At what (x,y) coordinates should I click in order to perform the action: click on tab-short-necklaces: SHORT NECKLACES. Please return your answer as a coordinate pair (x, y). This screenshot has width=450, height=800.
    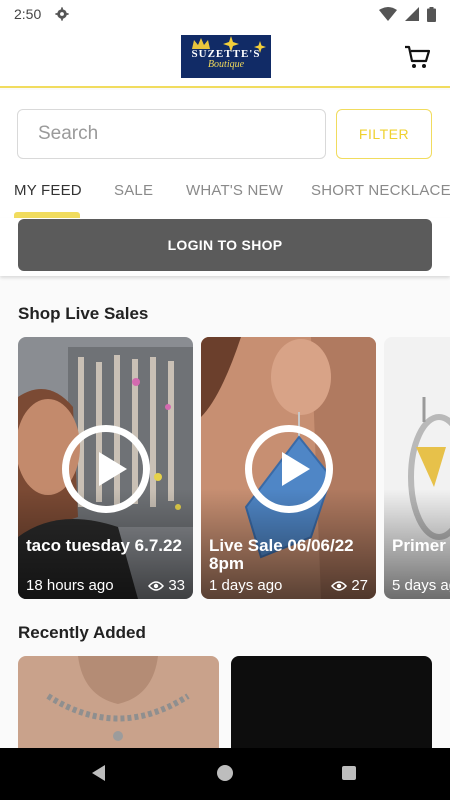
    Looking at the image, I should click on (380, 190).